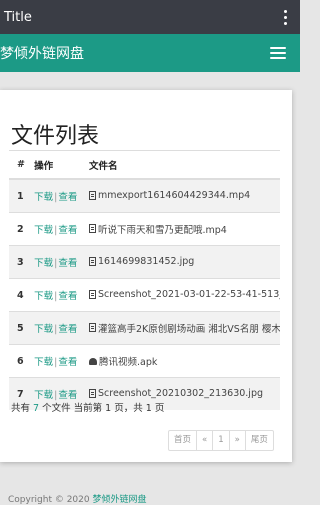 This screenshot has height=505, width=320. Describe the element at coordinates (150, 53) in the screenshot. I see `site-navbar: 梦倾外链网盘` at that location.